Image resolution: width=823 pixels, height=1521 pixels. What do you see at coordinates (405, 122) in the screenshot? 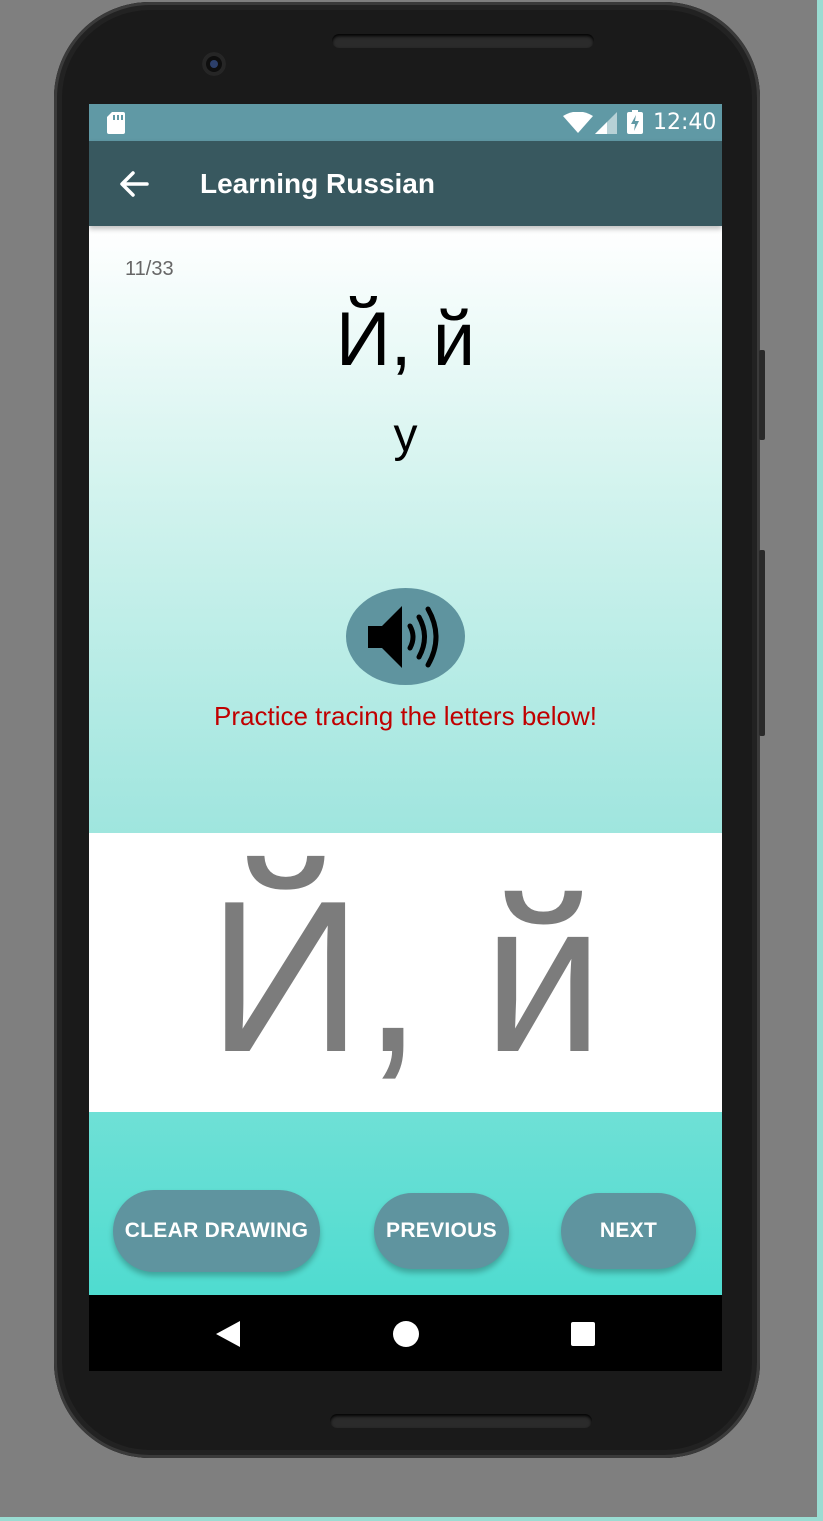
I see `status-bar: 12:40` at bounding box center [405, 122].